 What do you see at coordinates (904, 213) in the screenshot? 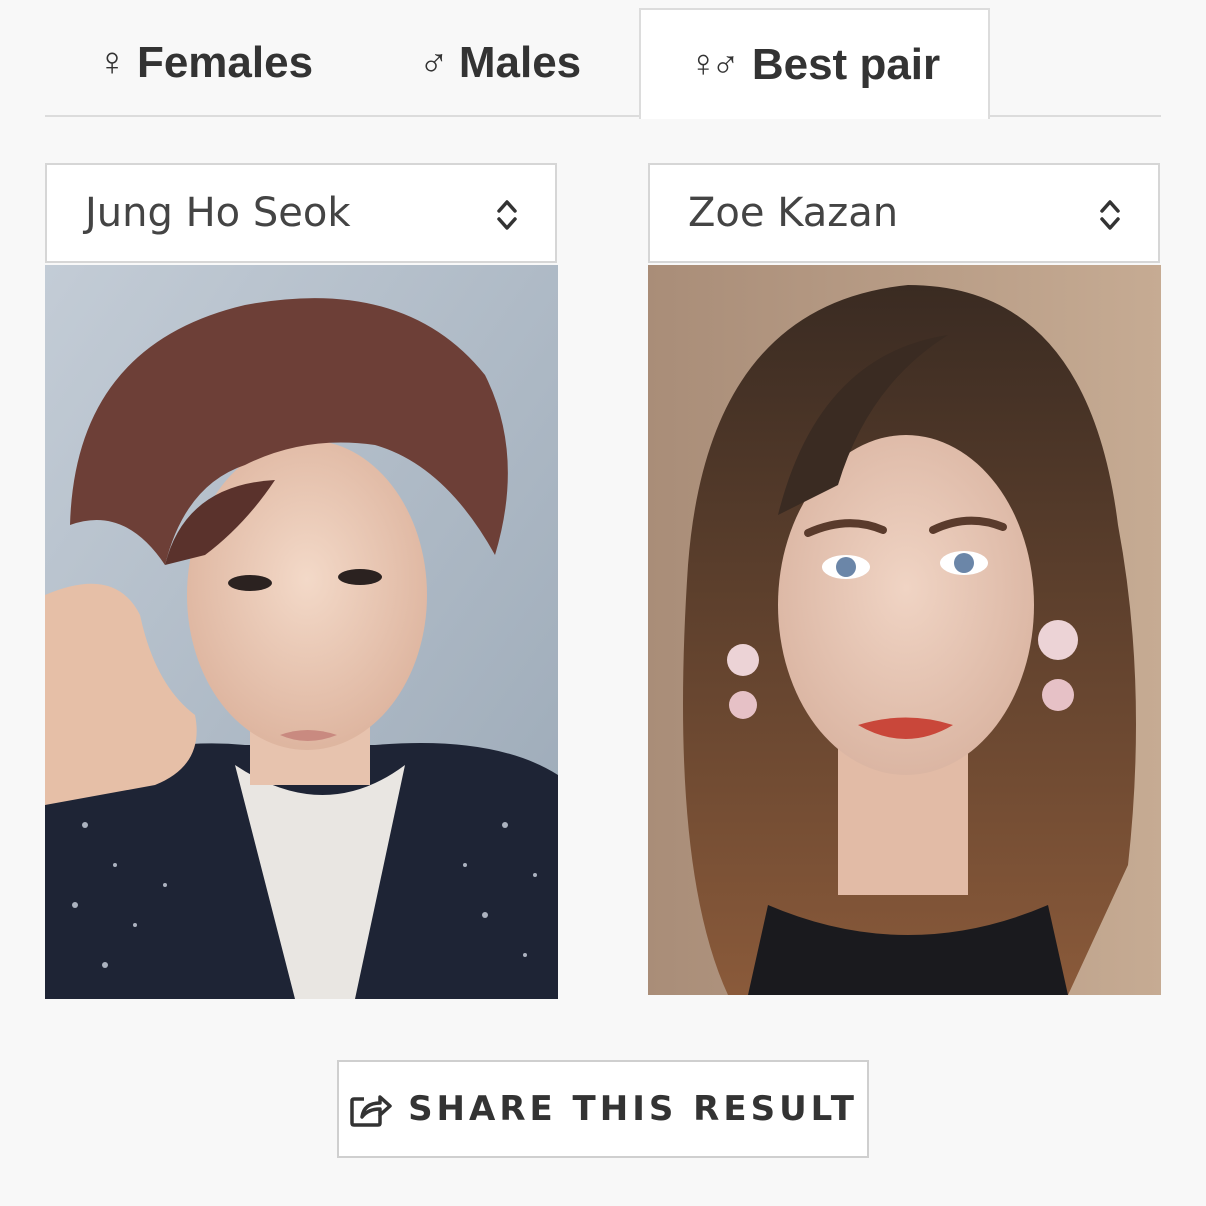
I see `female-select: Zoe Kazan` at bounding box center [904, 213].